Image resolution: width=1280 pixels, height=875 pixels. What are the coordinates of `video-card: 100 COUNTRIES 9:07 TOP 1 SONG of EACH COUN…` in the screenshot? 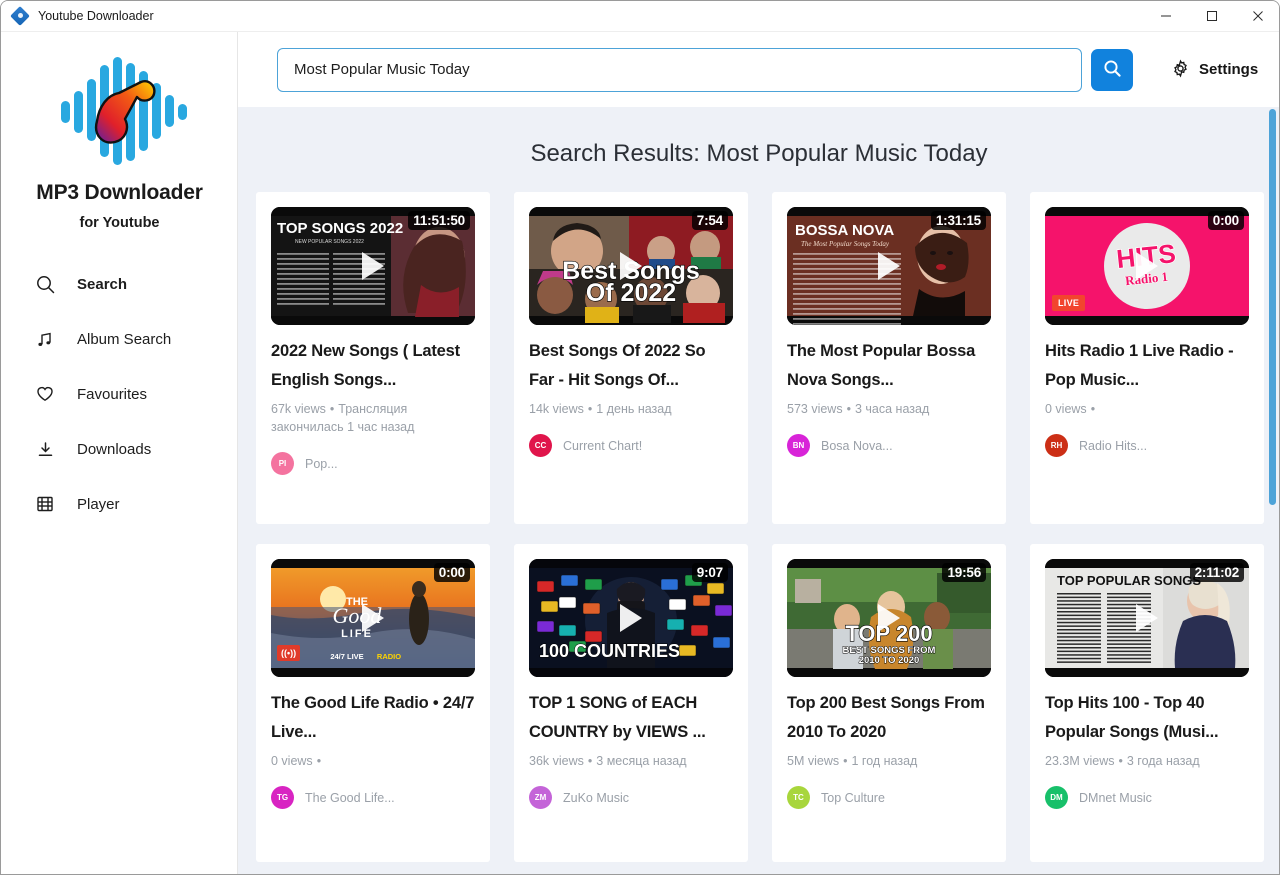 It's located at (631, 703).